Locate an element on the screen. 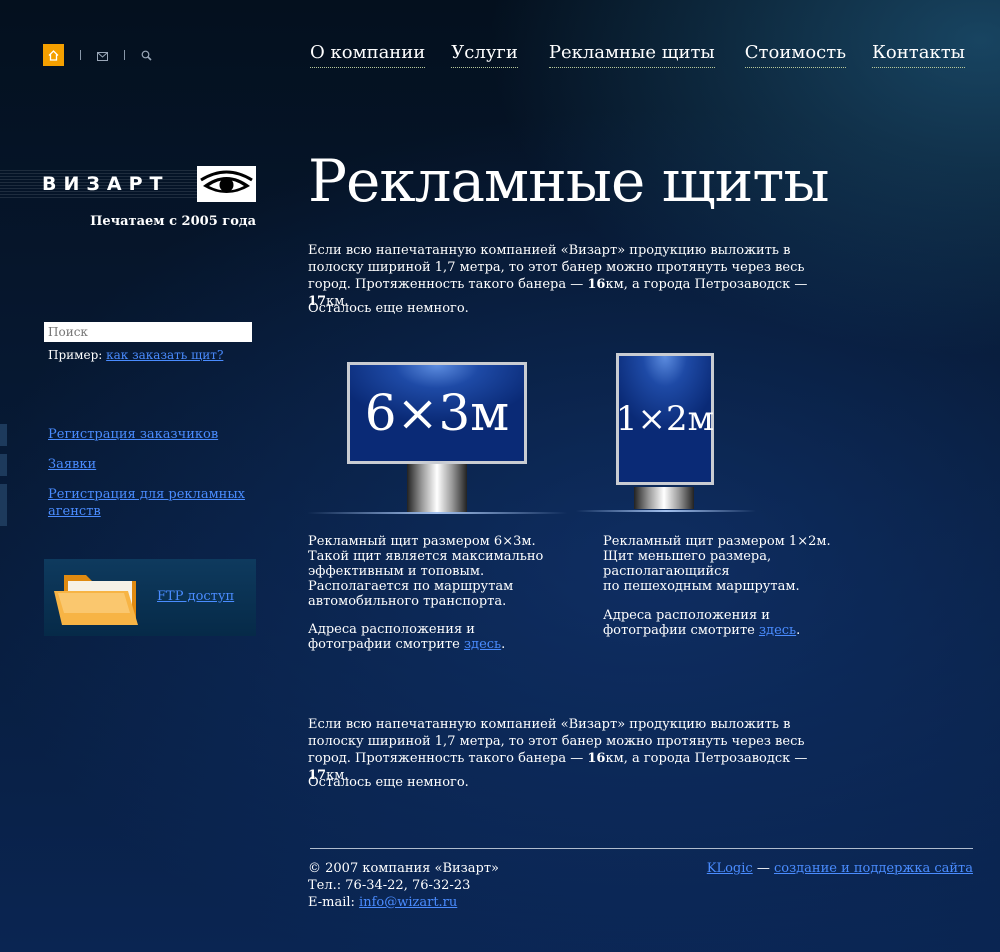 This screenshot has width=1000, height=952. sidebar-link-agency-registration: Регистрация для рекламных агенств is located at coordinates (153, 503).